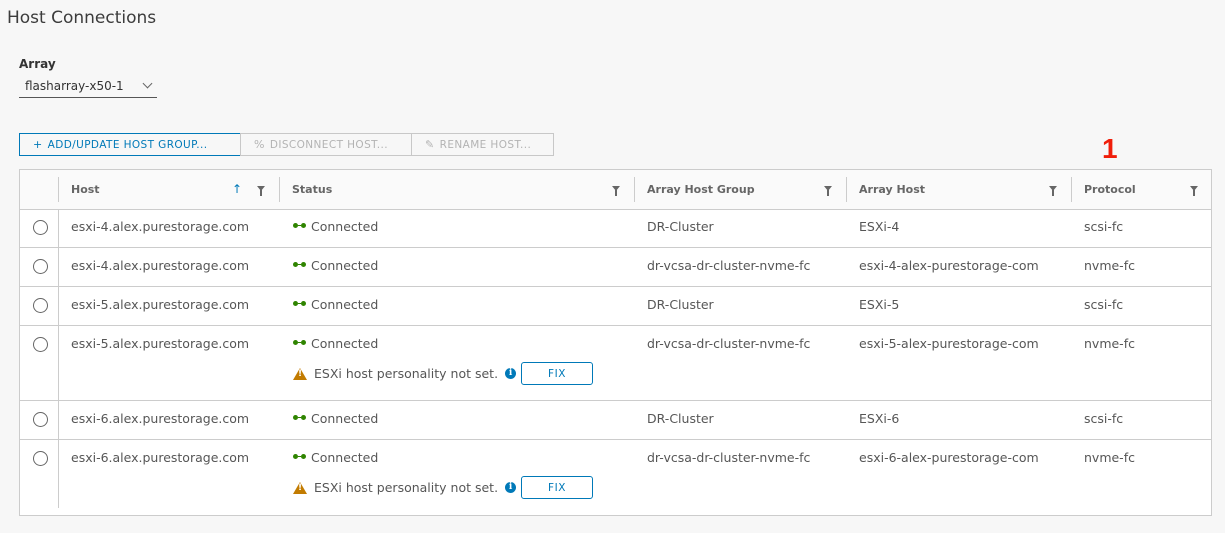 The width and height of the screenshot is (1225, 533). I want to click on page-title: Host Connections, so click(82, 18).